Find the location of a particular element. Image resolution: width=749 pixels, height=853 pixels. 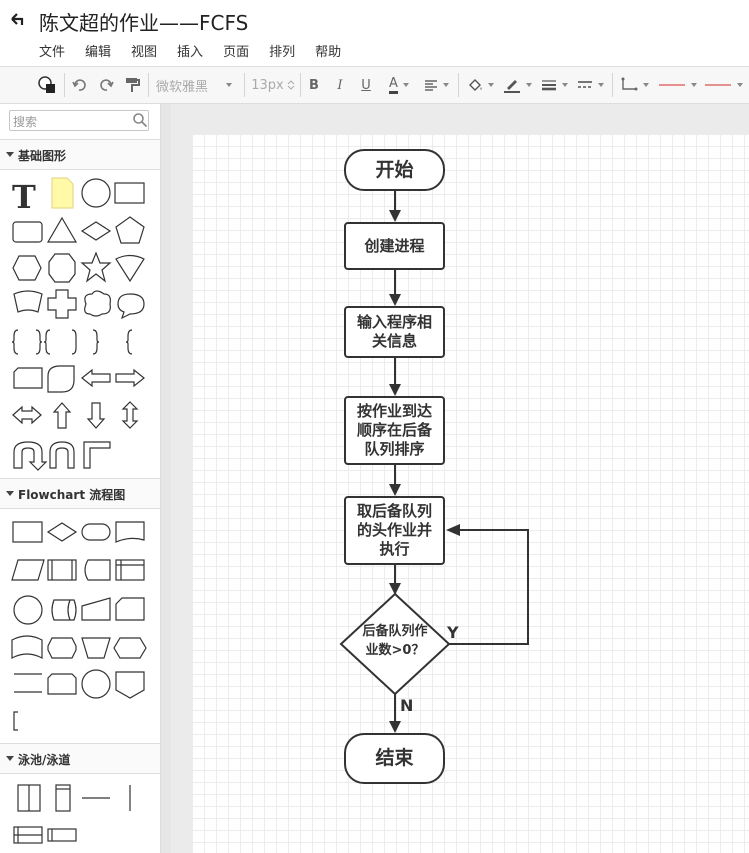

node-text-line: 按作业到达 is located at coordinates (394, 411).